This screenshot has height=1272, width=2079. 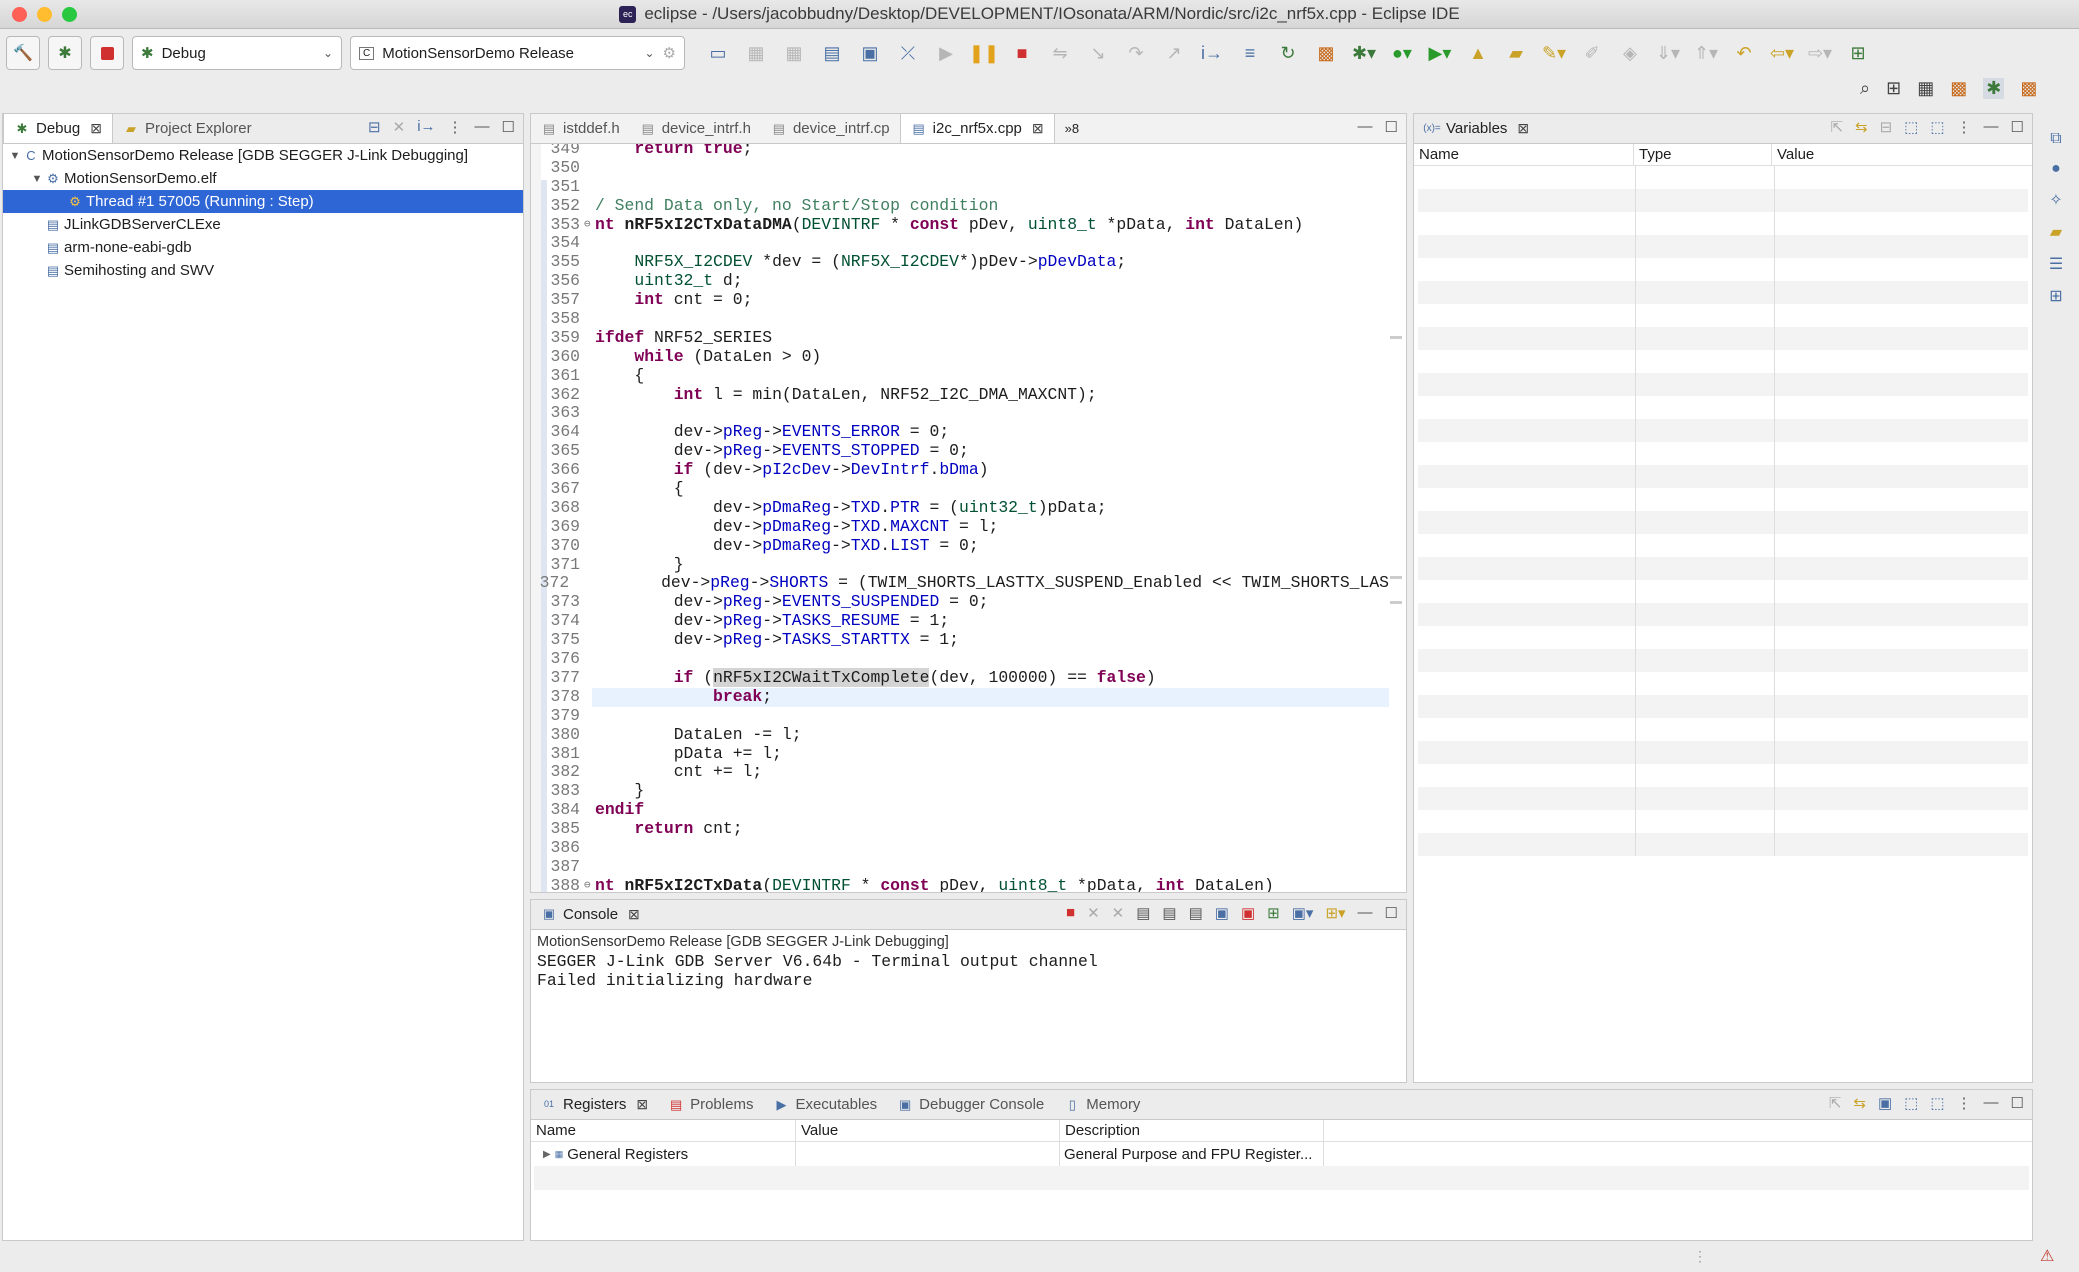 What do you see at coordinates (970, 1104) in the screenshot?
I see `tab-debugger-console: ▣ Debugger Console` at bounding box center [970, 1104].